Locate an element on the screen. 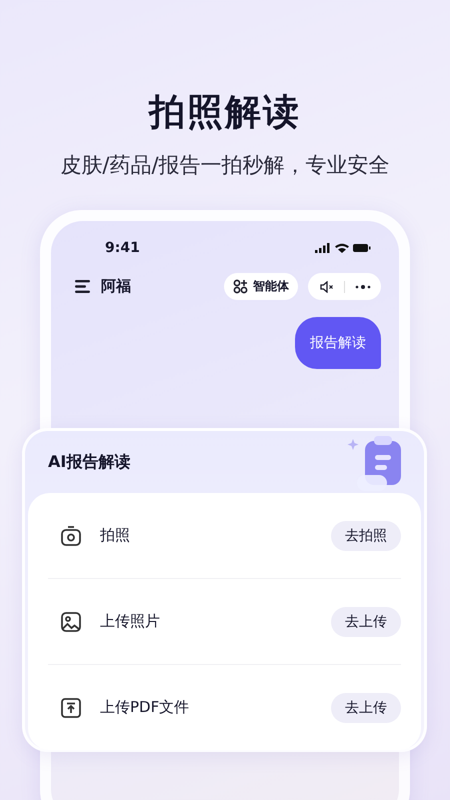 The image size is (450, 800). status-icons is located at coordinates (343, 248).